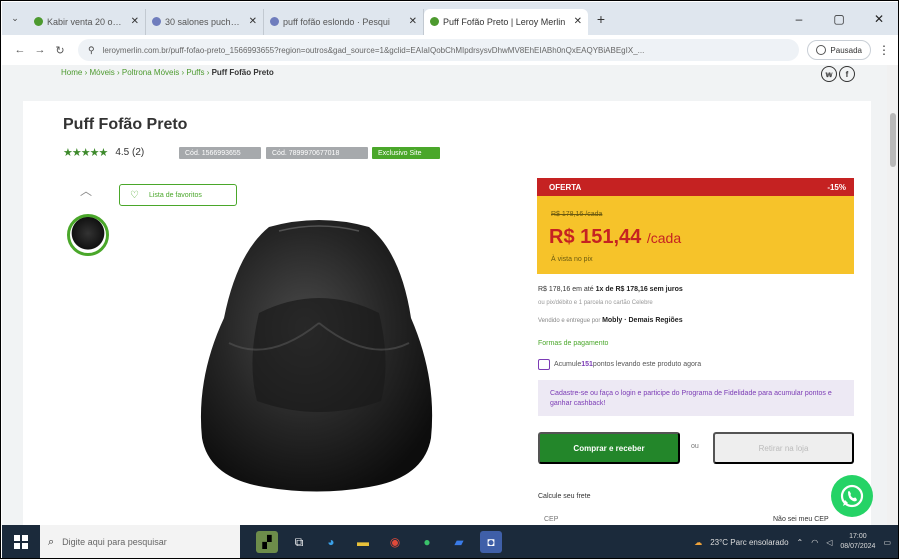  I want to click on payment-methods-link: Formas de pagamento, so click(573, 343).